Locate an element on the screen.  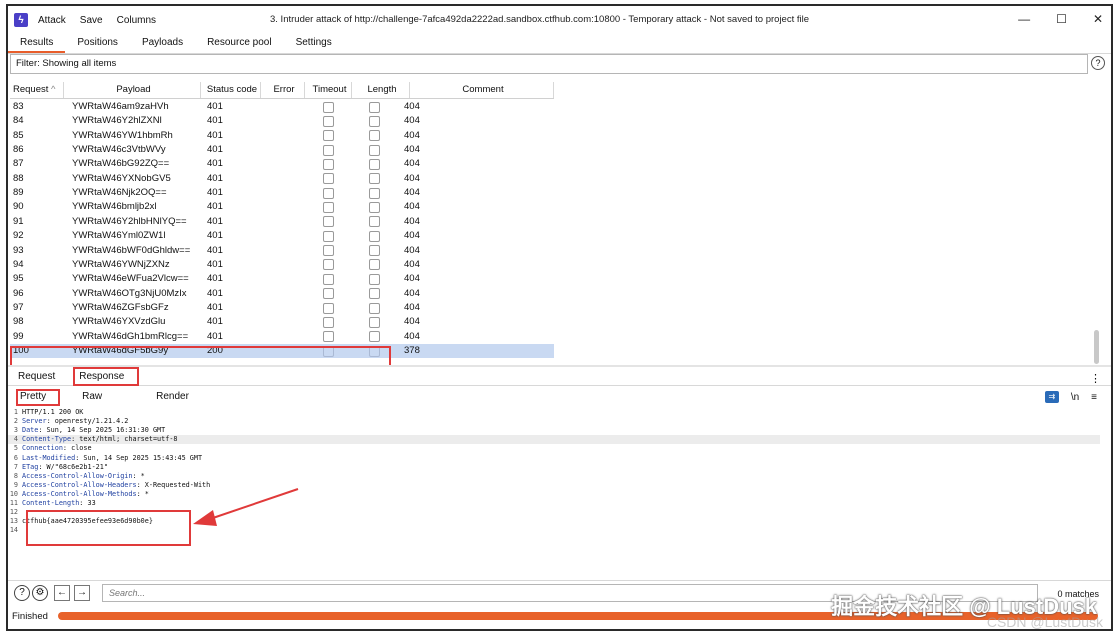
more-options-icon: ⋮ is located at coordinates (1095, 378).